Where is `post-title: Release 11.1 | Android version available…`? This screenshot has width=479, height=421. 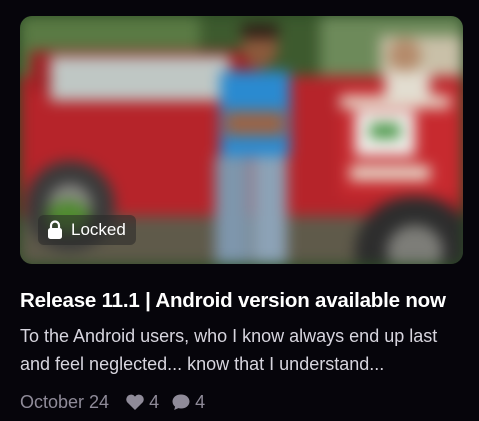
post-title: Release 11.1 | Android version available… is located at coordinates (245, 301).